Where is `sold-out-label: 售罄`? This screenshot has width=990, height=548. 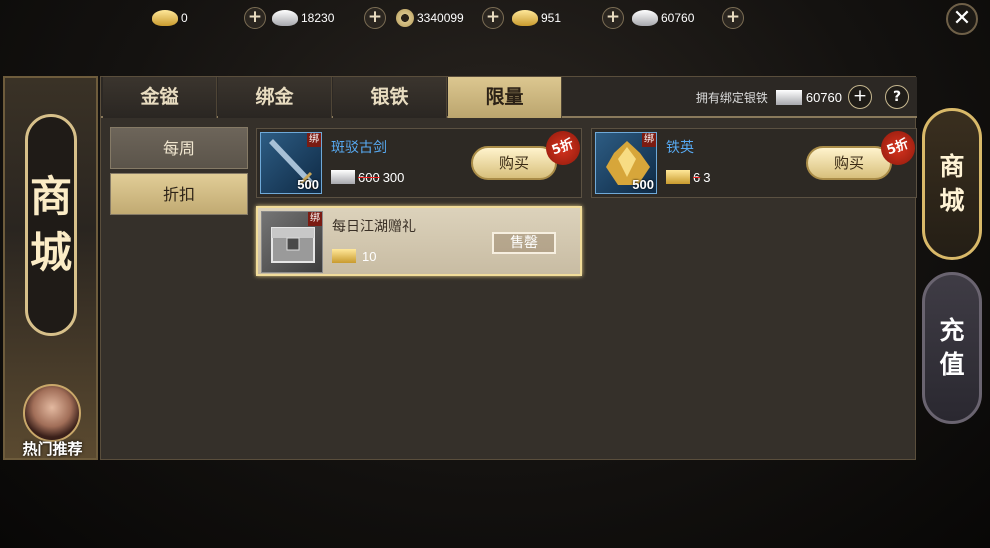 sold-out-label: 售罄 is located at coordinates (524, 243).